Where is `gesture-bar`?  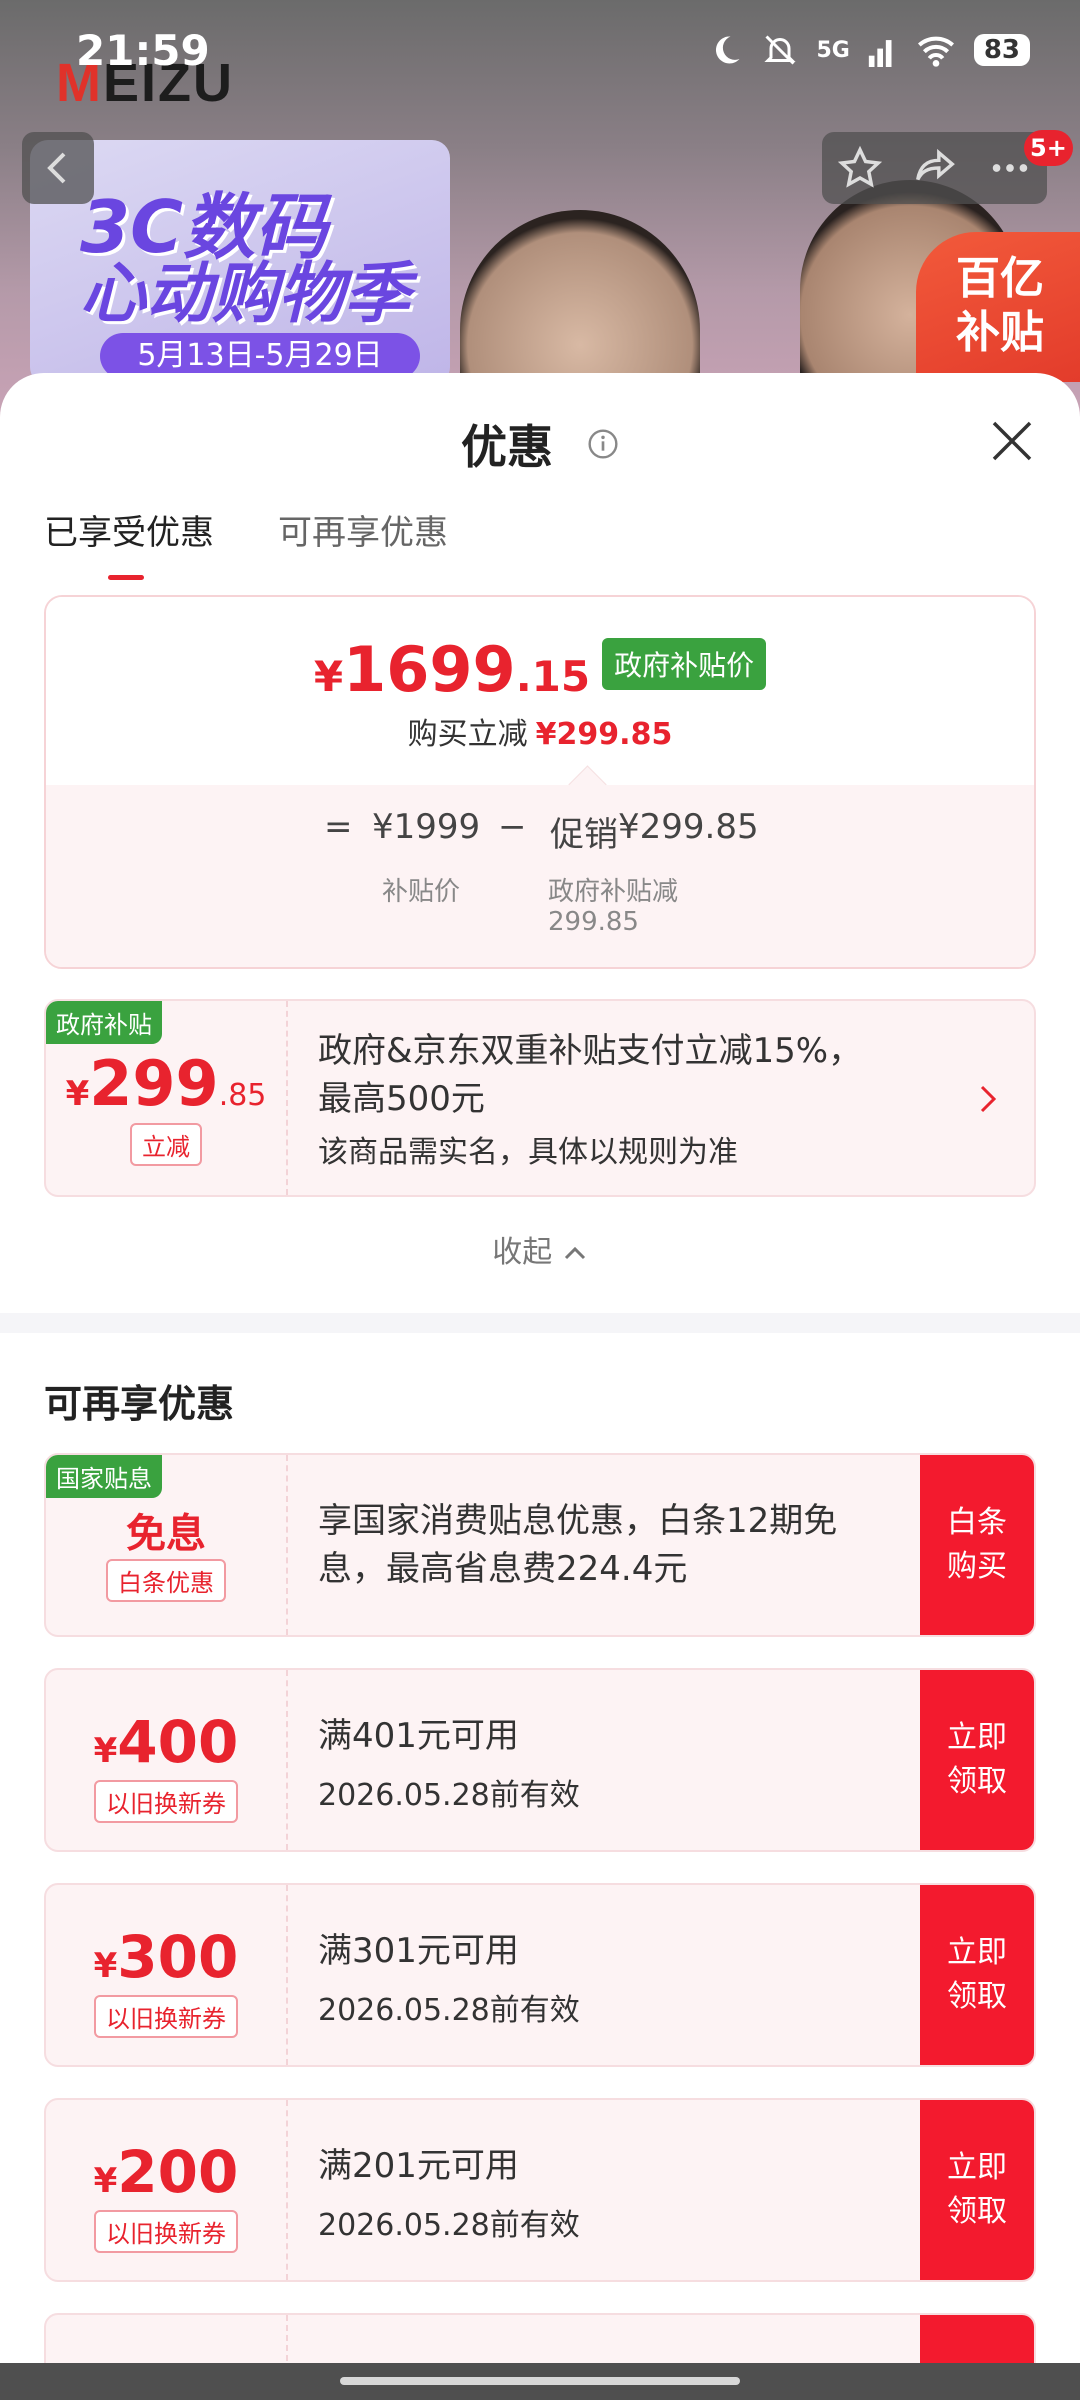 gesture-bar is located at coordinates (540, 2381).